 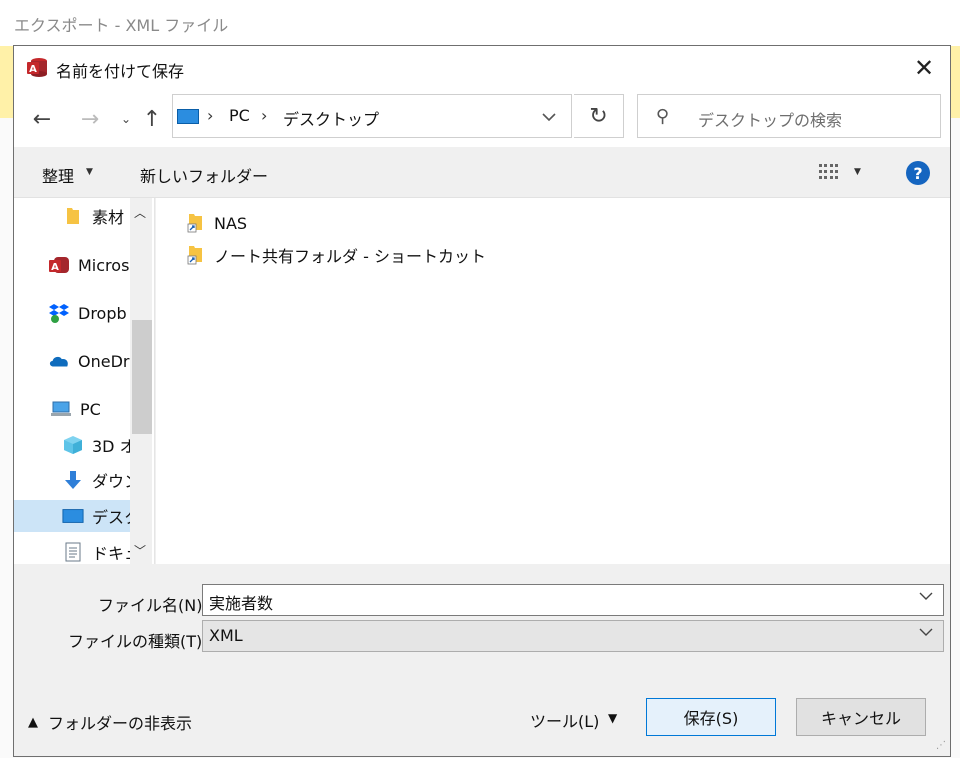 I want to click on dialog-title: 名前を付けて保存, so click(x=120, y=71).